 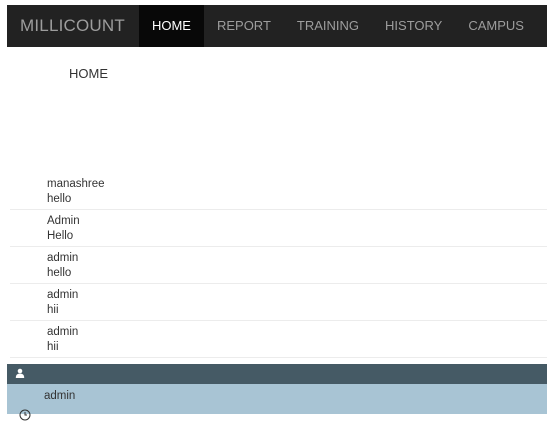 I want to click on nav-campus: CAMPUS, so click(x=496, y=26).